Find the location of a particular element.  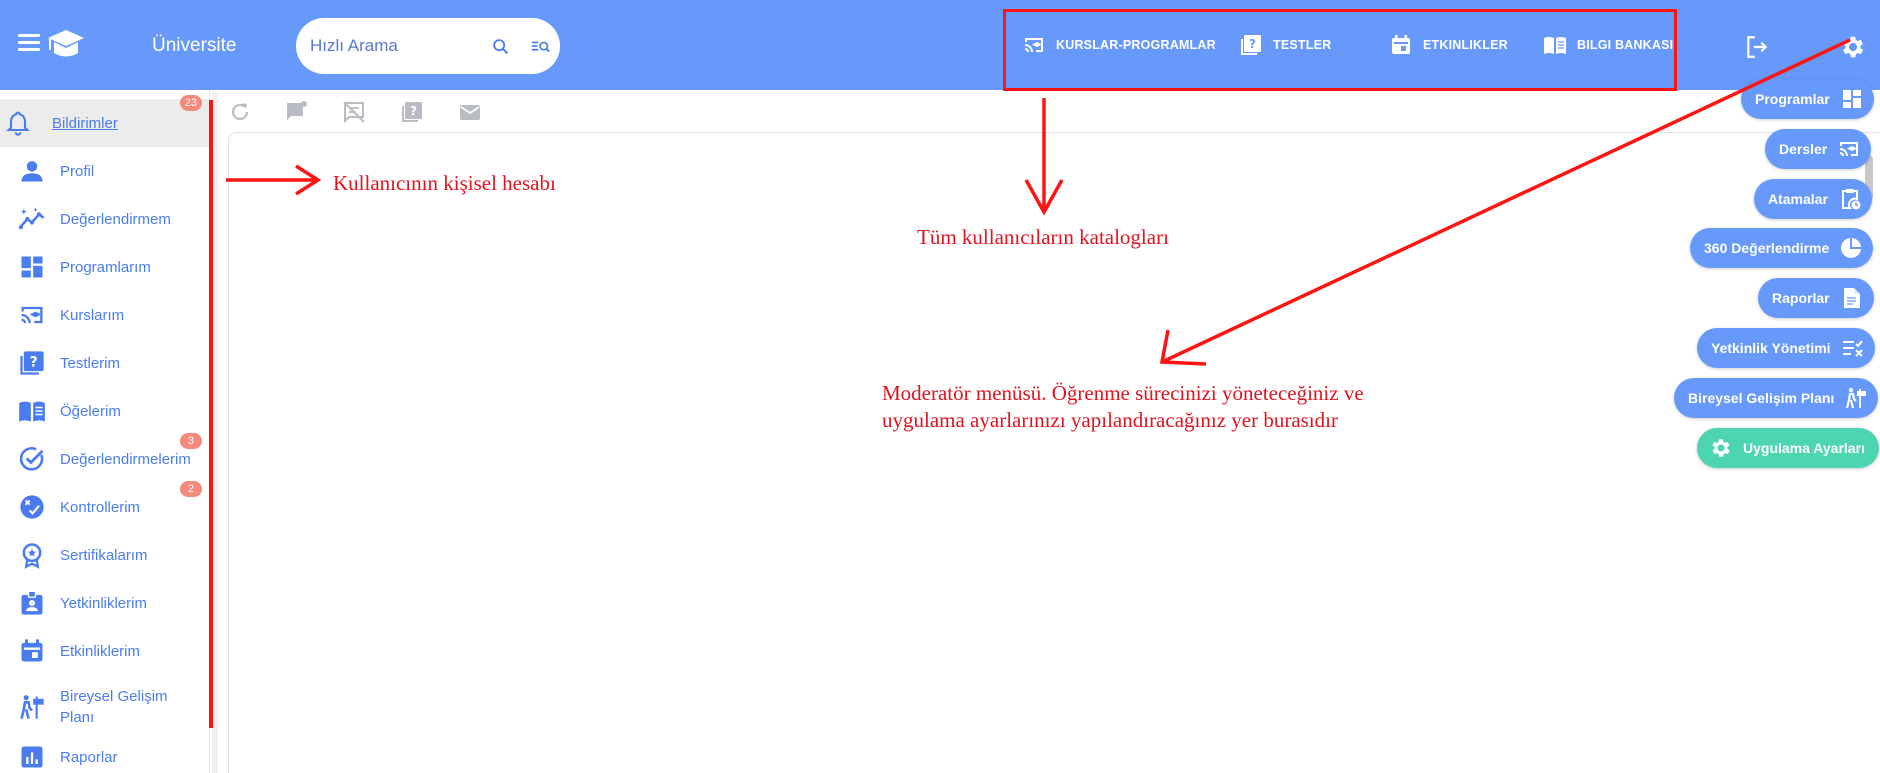

sidebar-item-my-programs: Programlarım is located at coordinates (105, 267).